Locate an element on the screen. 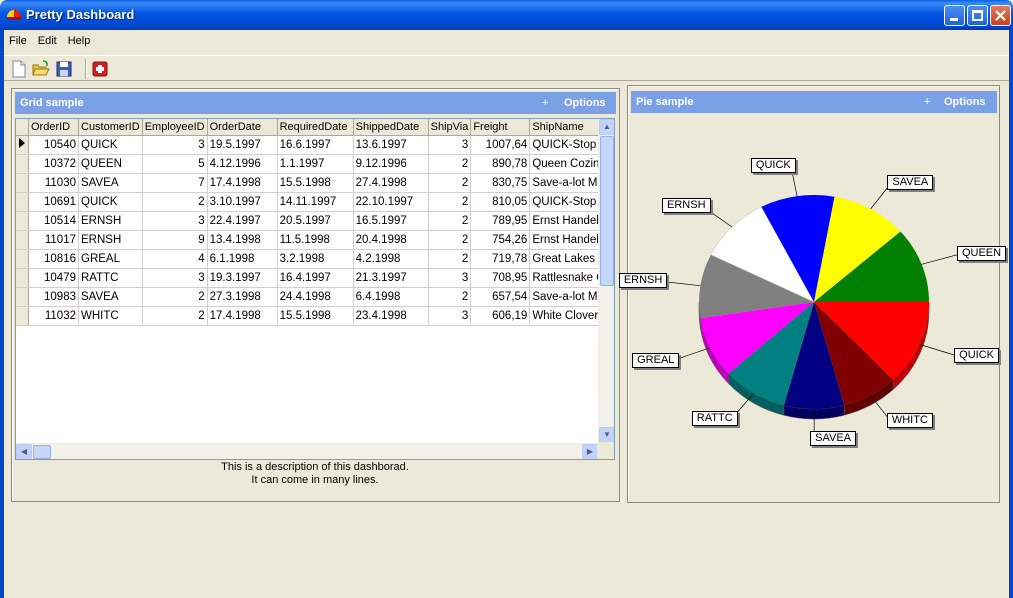  pie-slice-label: WHITC is located at coordinates (909, 421).